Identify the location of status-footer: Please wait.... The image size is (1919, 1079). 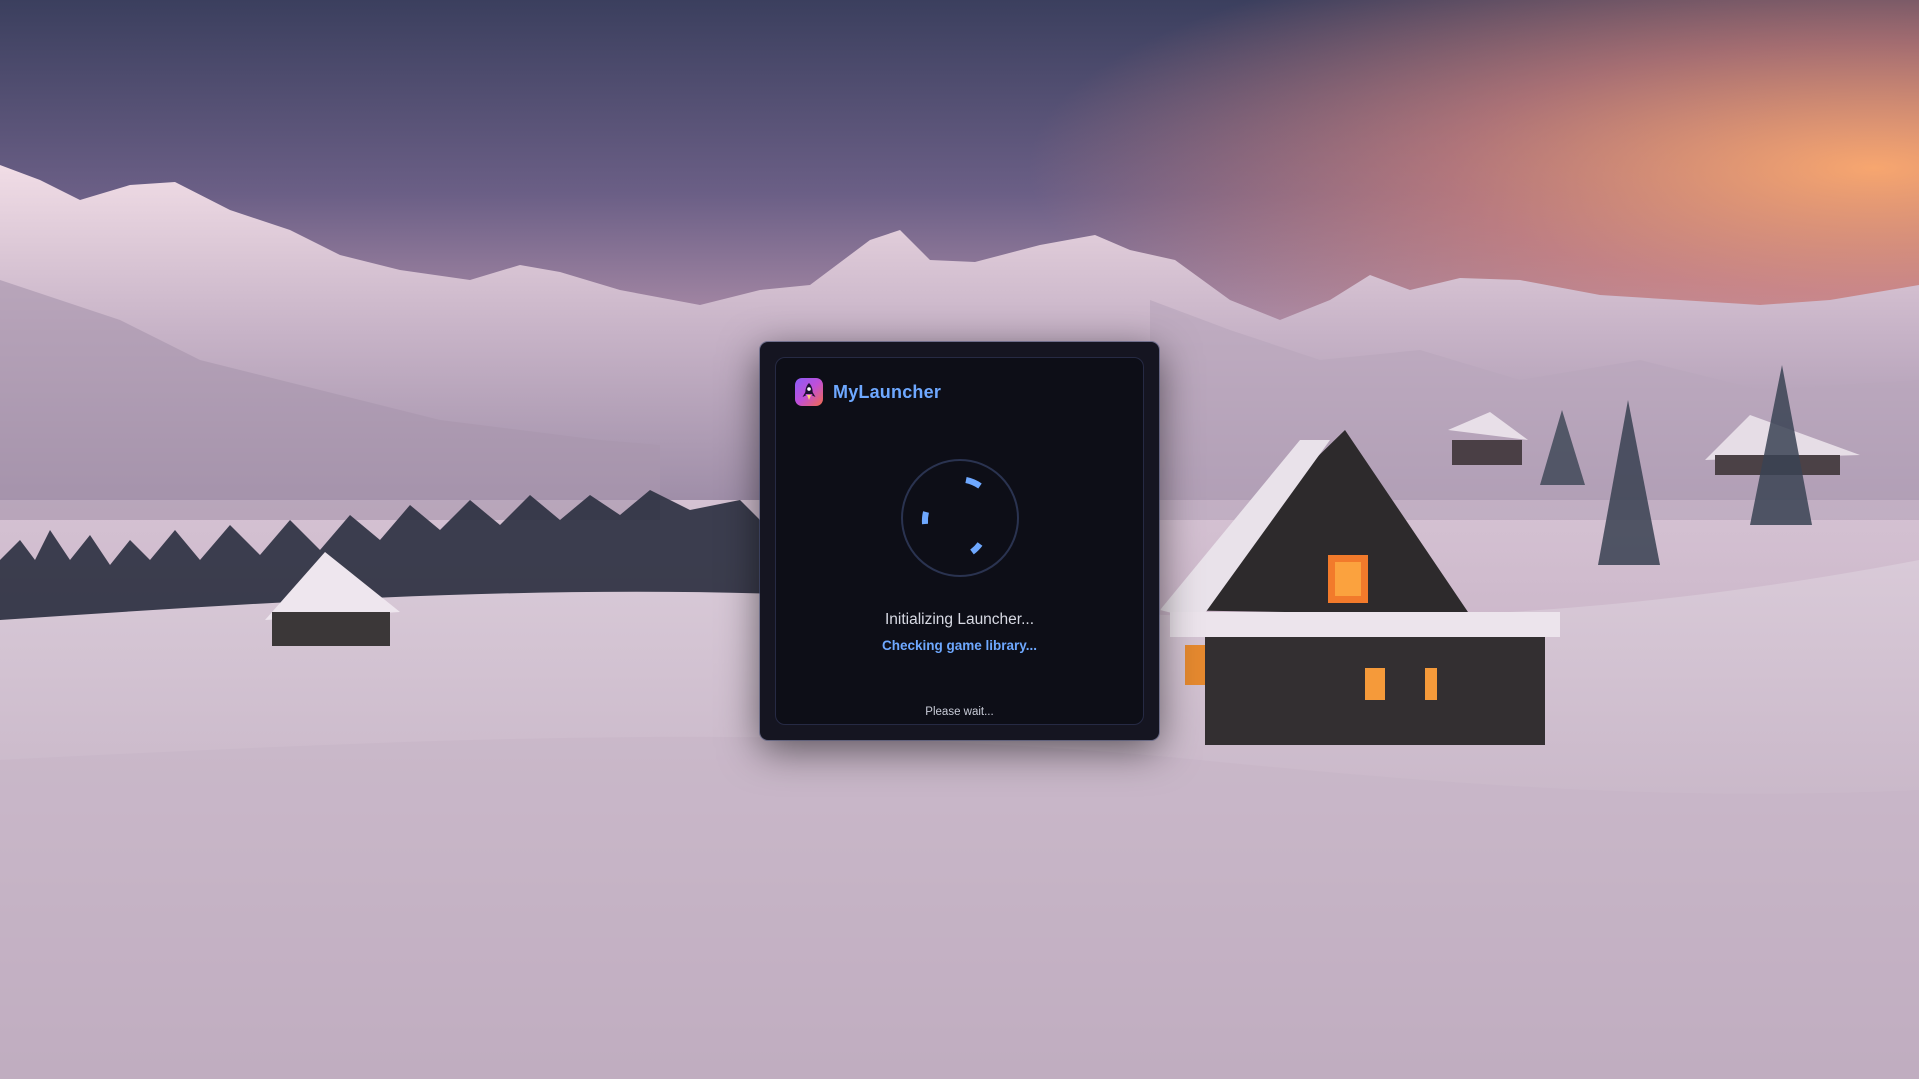
(959, 712).